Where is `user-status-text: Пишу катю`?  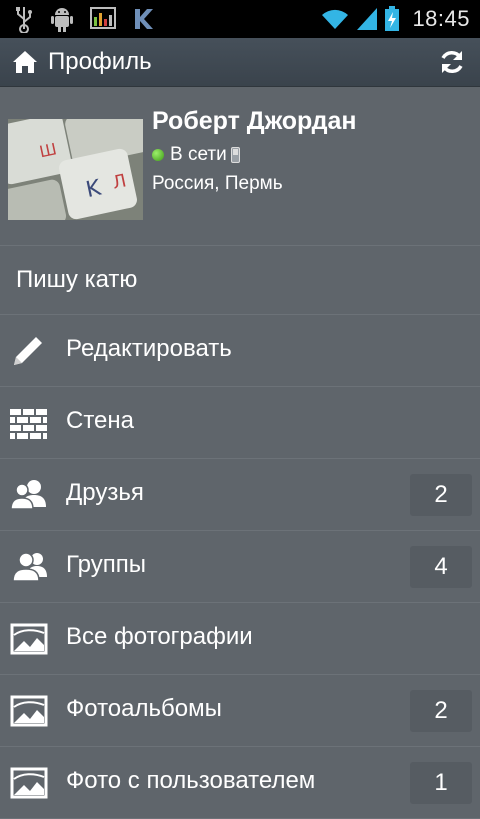
user-status-text: Пишу катю is located at coordinates (77, 279).